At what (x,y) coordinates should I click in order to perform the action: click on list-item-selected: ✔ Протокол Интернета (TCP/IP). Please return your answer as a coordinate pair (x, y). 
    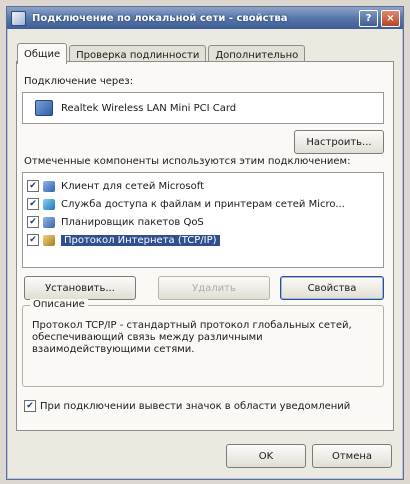
    Looking at the image, I should click on (123, 240).